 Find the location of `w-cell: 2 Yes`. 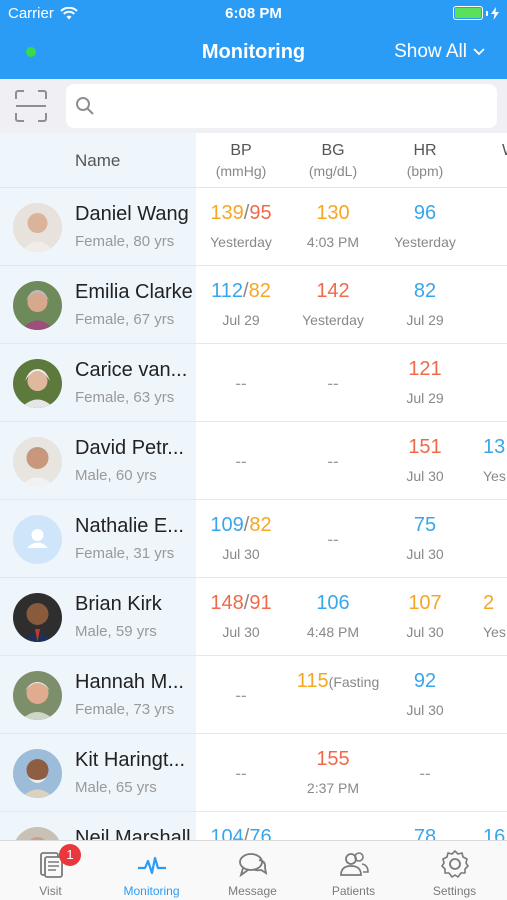

w-cell: 2 Yes is located at coordinates (495, 616).